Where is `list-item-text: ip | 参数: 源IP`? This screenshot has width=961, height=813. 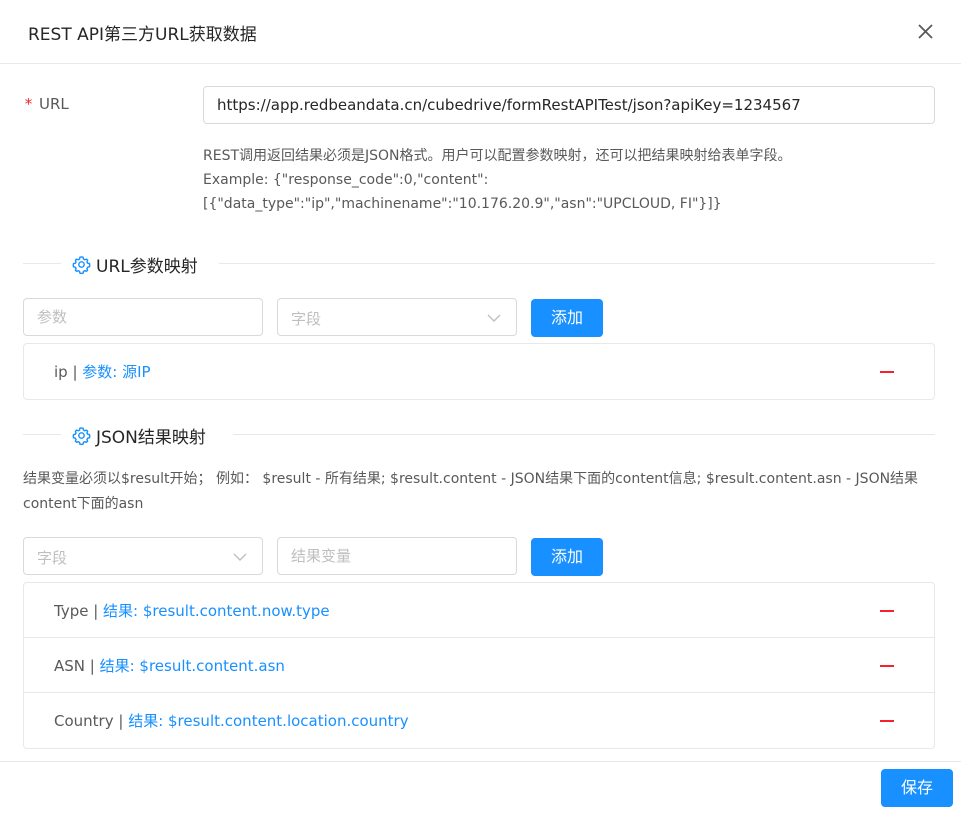
list-item-text: ip | 参数: 源IP is located at coordinates (102, 371).